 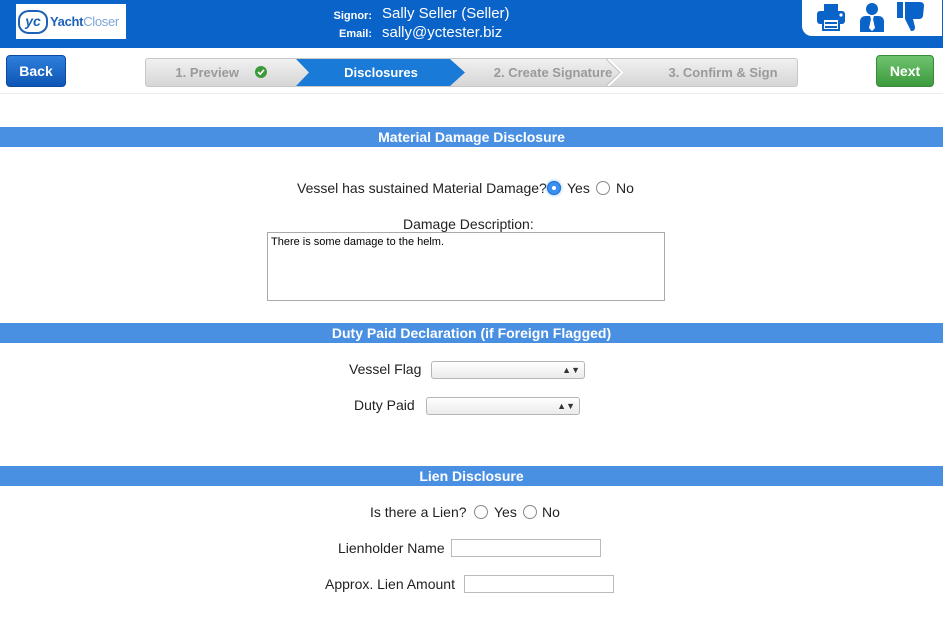 I want to click on logo-mark: yc, so click(x=33, y=21).